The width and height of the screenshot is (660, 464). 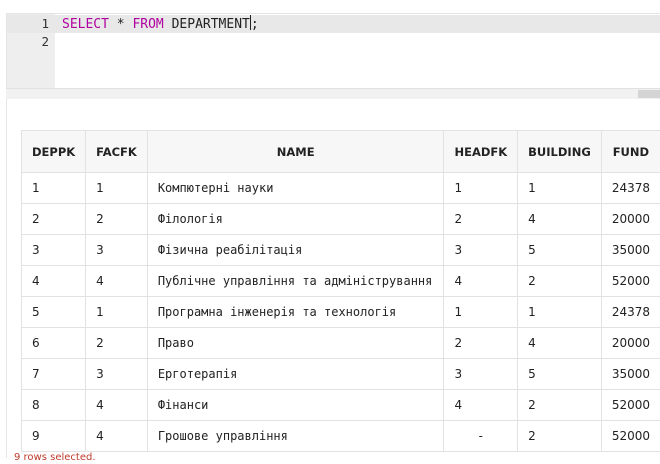 I want to click on table-row: 3 3 Фізична реабілітація 3 5 35000, so click(x=341, y=250).